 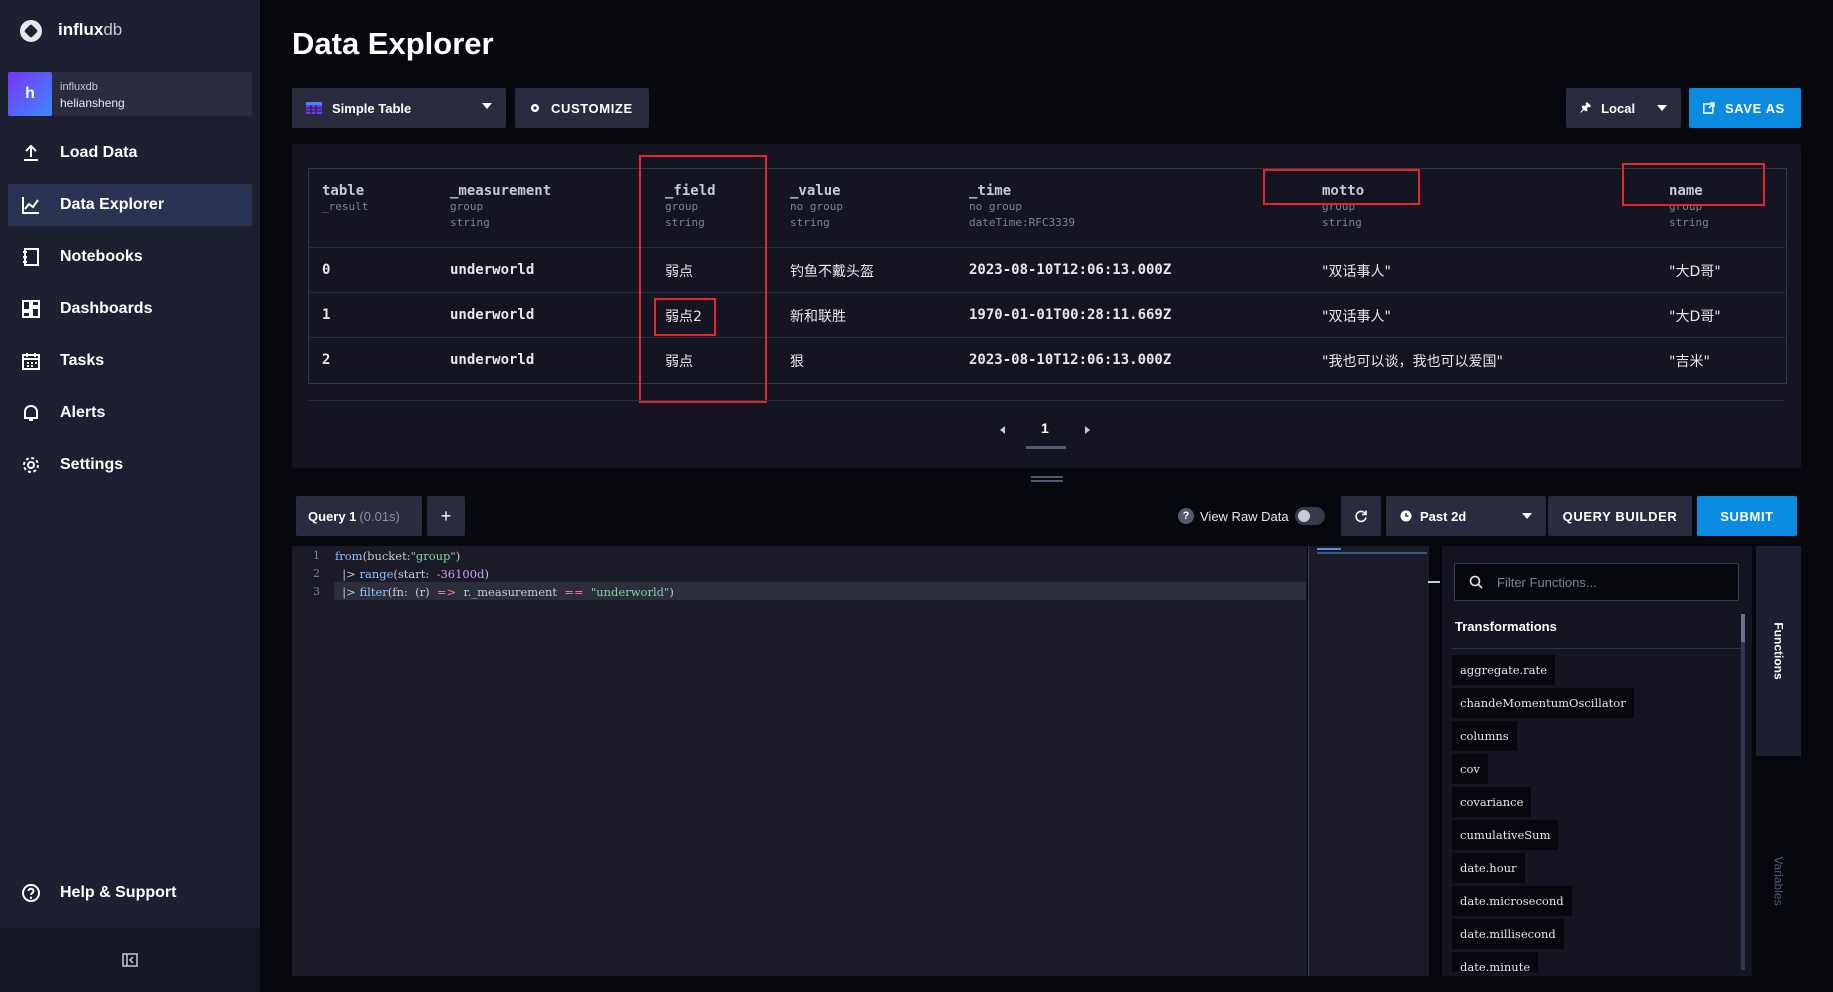 I want to click on gear-icon, so click(x=31, y=465).